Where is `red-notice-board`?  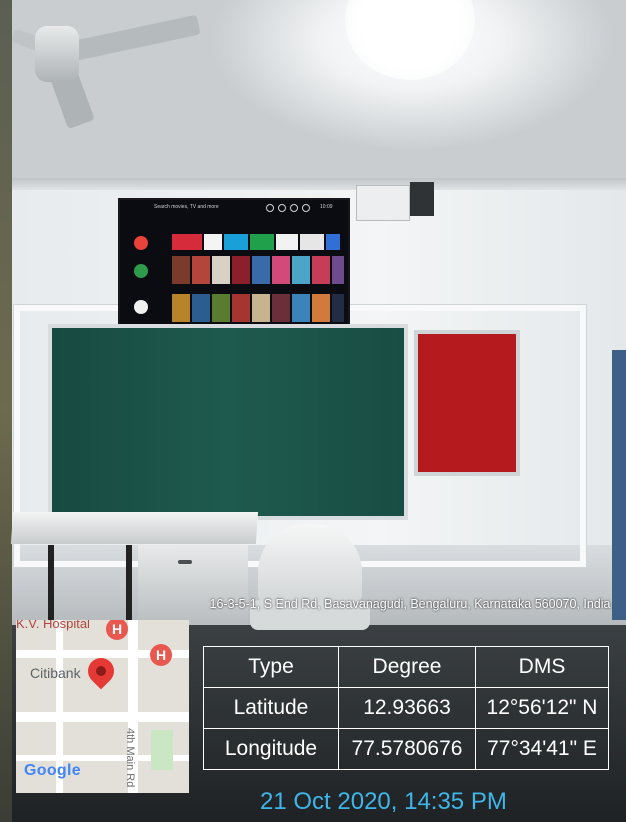
red-notice-board is located at coordinates (467, 403).